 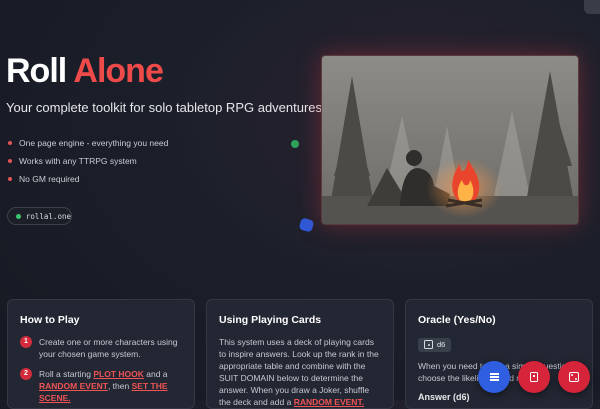 I want to click on card-icon, so click(x=534, y=377).